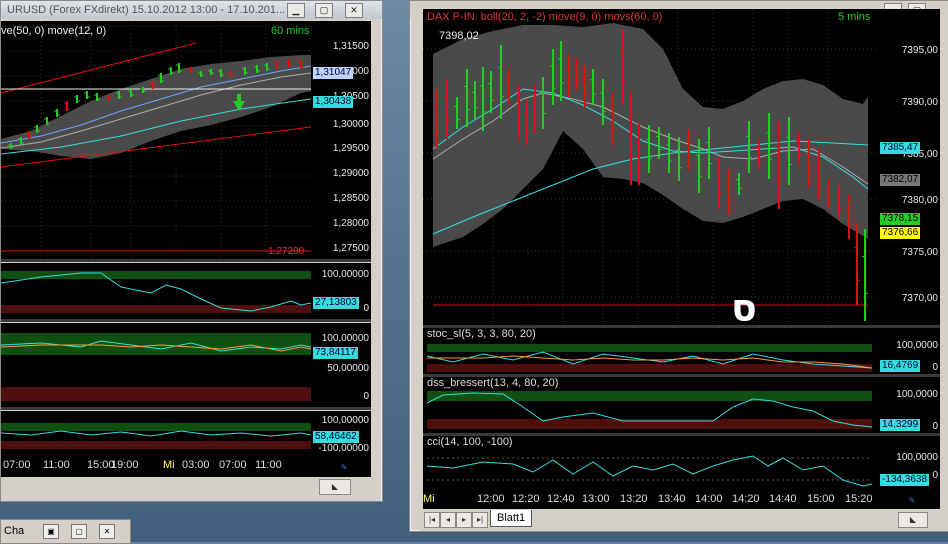  What do you see at coordinates (107, 531) in the screenshot?
I see `close-icon: ✕` at bounding box center [107, 531].